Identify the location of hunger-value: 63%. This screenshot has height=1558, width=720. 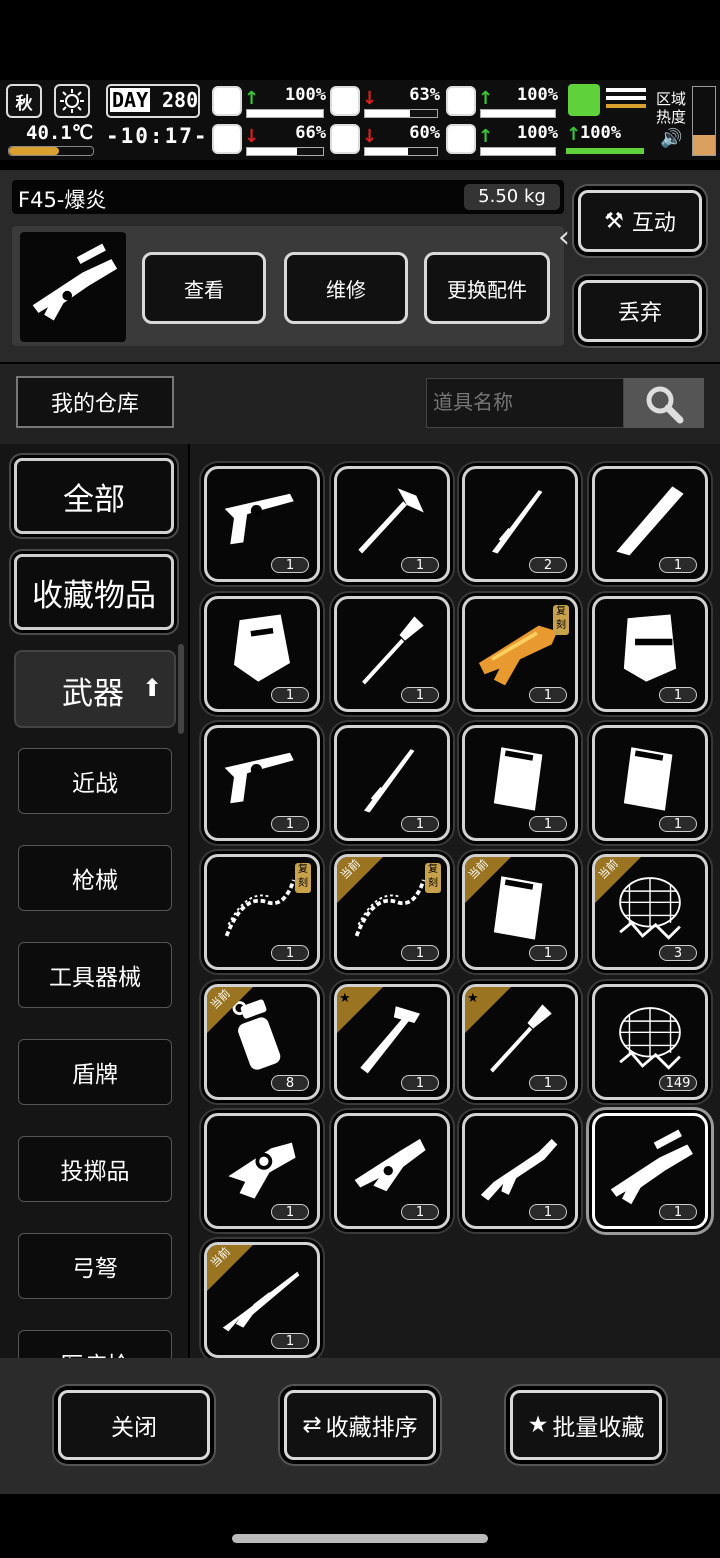
(424, 95).